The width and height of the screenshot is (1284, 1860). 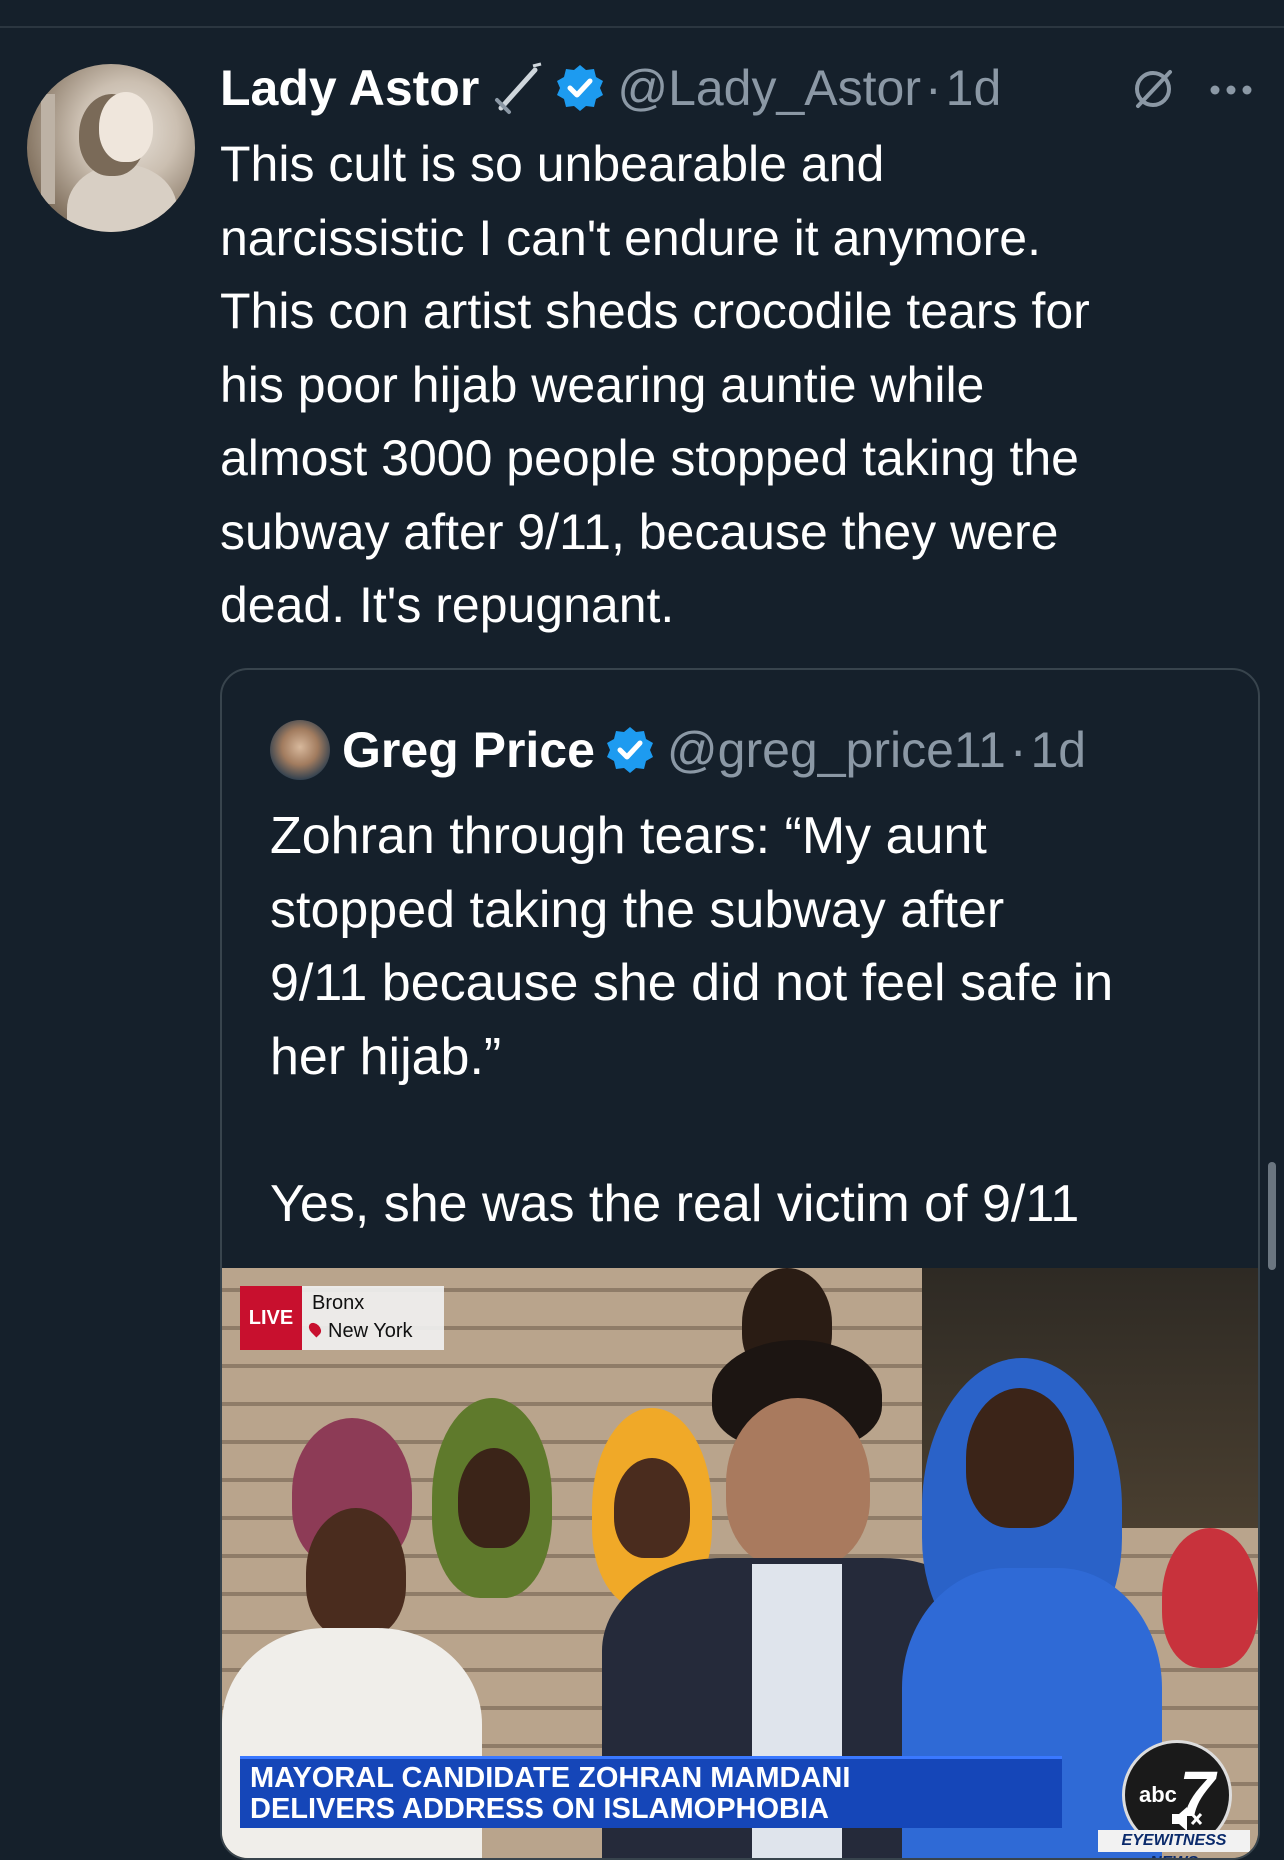 What do you see at coordinates (373, 1318) in the screenshot?
I see `location-label: Bronx New York` at bounding box center [373, 1318].